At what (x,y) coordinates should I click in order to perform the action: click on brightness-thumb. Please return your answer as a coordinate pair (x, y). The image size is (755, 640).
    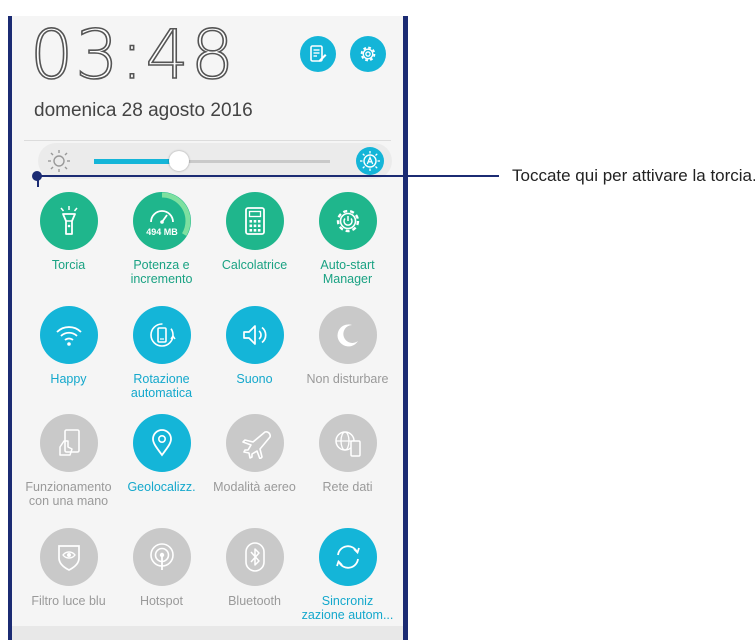
    Looking at the image, I should click on (178, 161).